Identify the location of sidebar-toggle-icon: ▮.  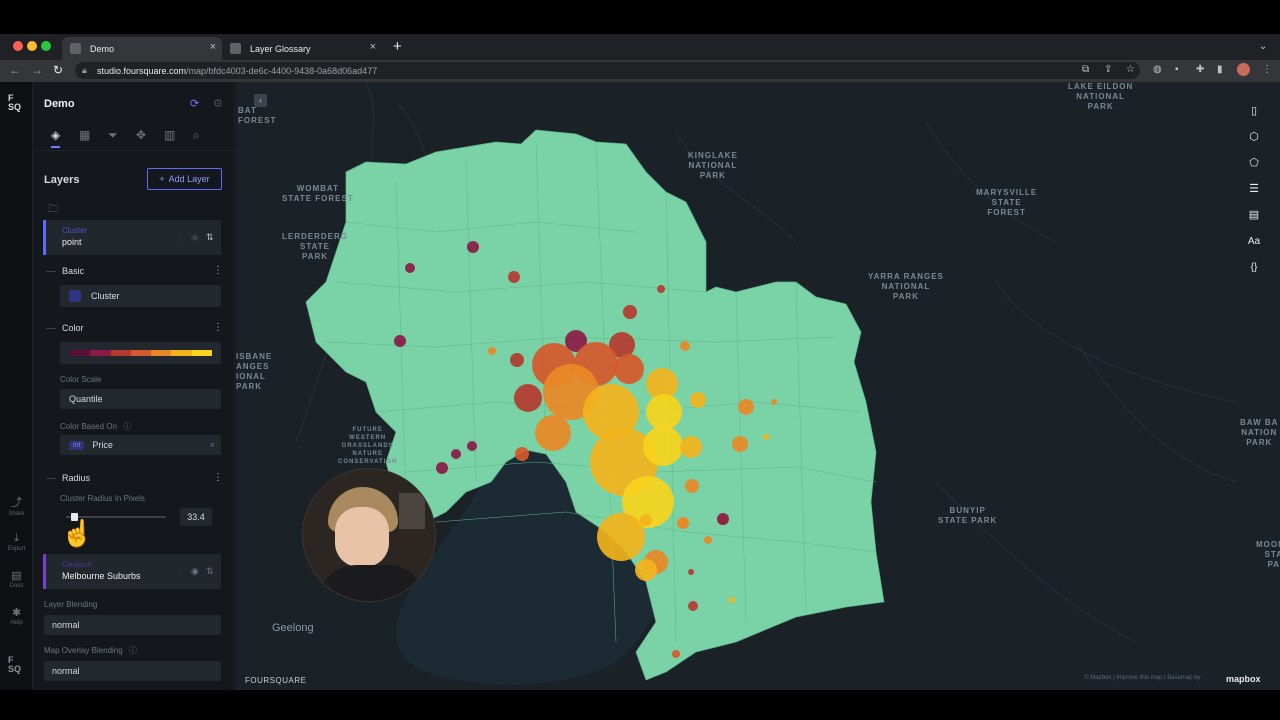
(1220, 69).